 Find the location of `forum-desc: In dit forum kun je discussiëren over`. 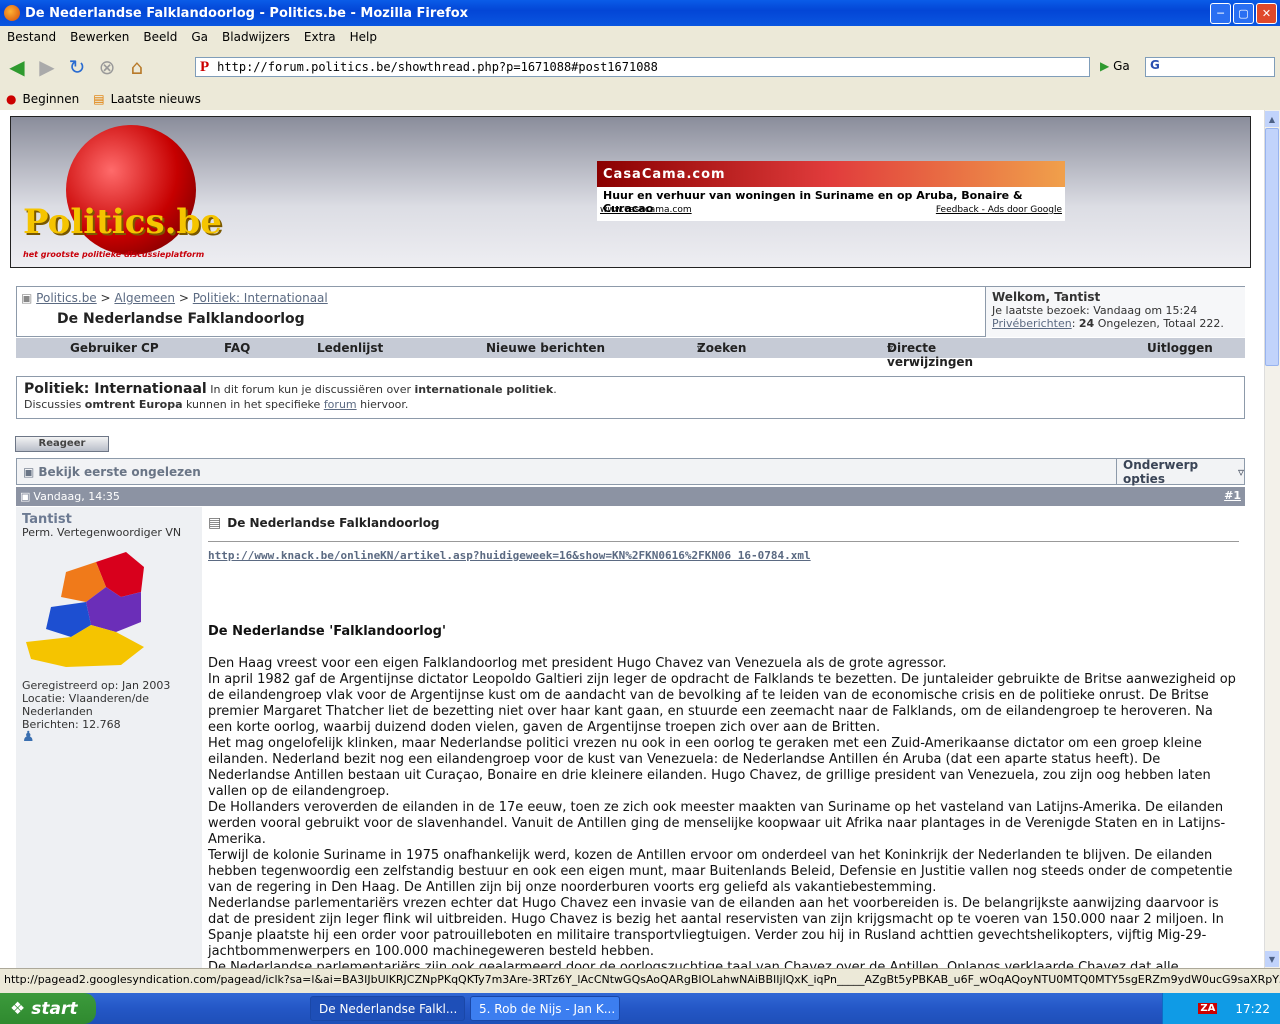

forum-desc: In dit forum kun je discussiëren over is located at coordinates (310, 389).